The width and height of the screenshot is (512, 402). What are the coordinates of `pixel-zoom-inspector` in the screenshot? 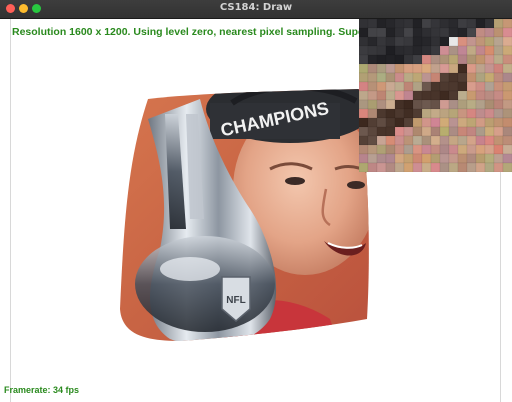 It's located at (435, 95).